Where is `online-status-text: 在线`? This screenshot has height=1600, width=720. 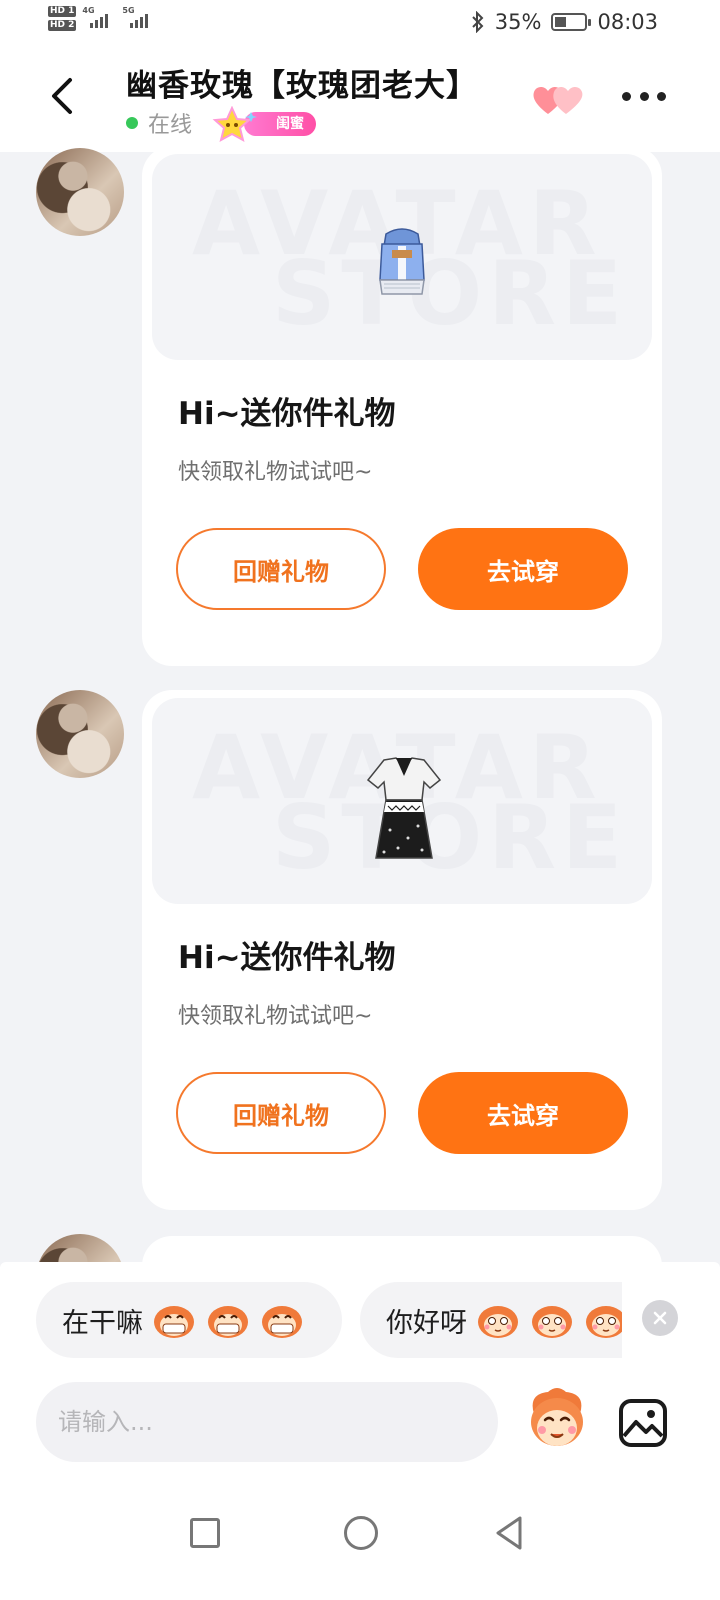
online-status-text: 在线 is located at coordinates (170, 125).